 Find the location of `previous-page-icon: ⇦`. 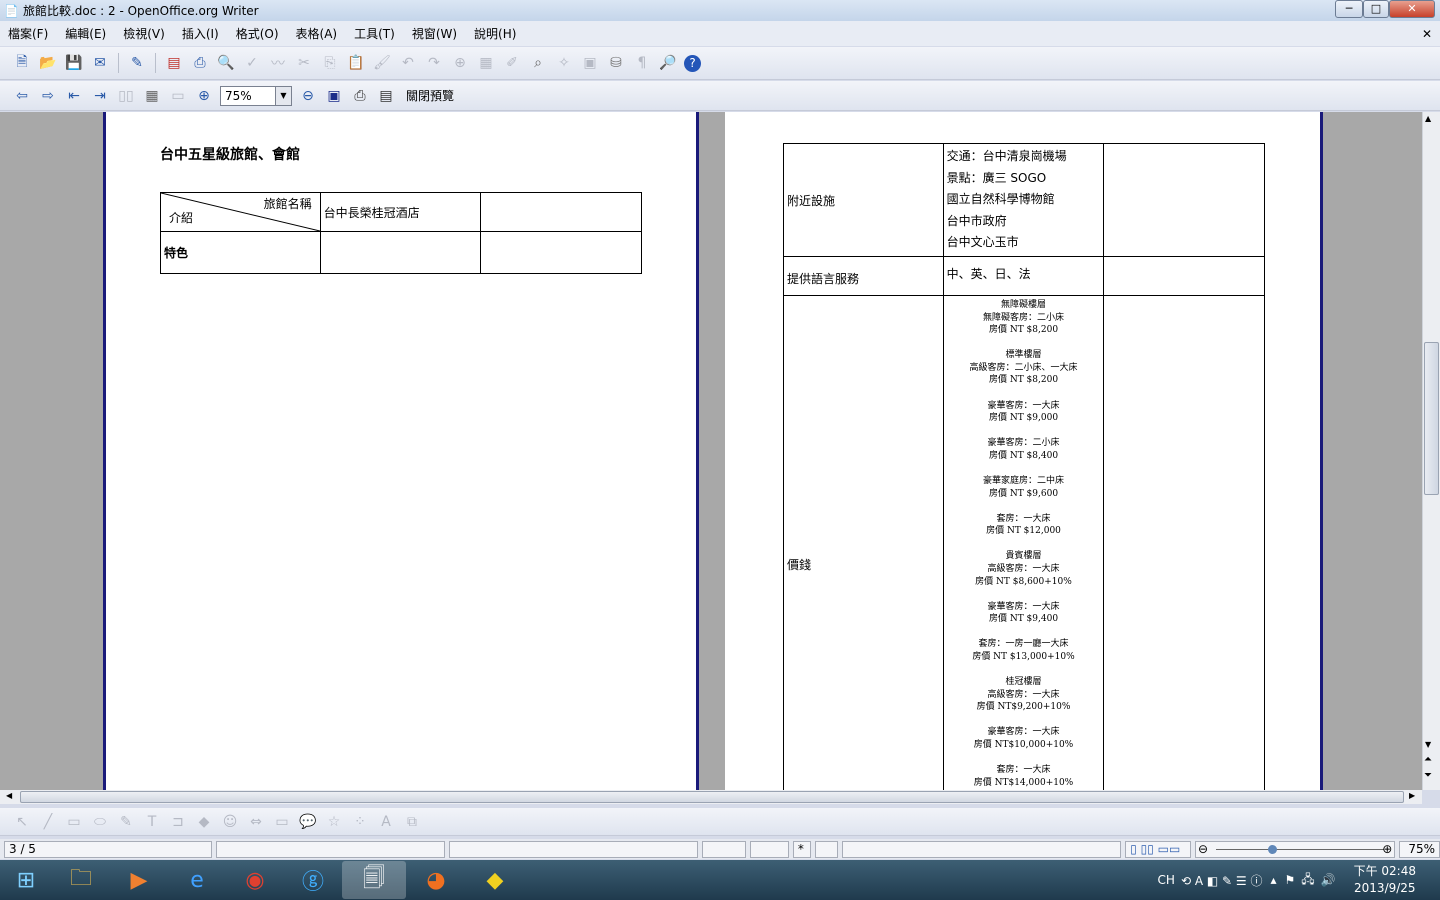

previous-page-icon: ⇦ is located at coordinates (22, 96).